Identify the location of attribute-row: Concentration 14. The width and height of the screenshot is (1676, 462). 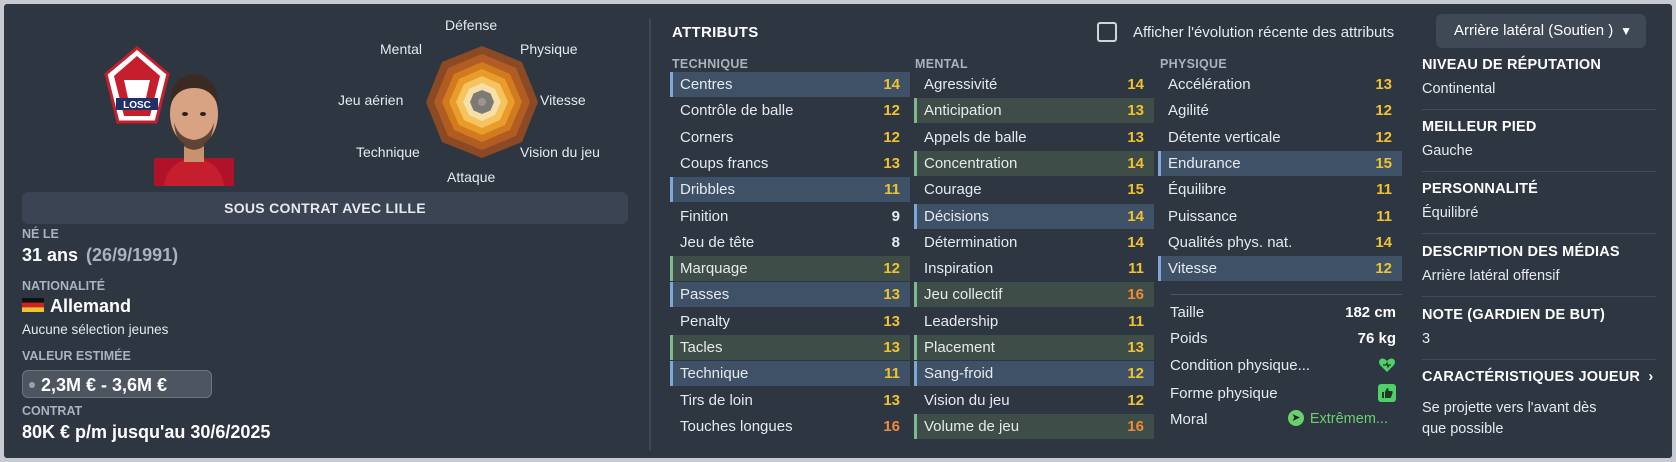
(1034, 163).